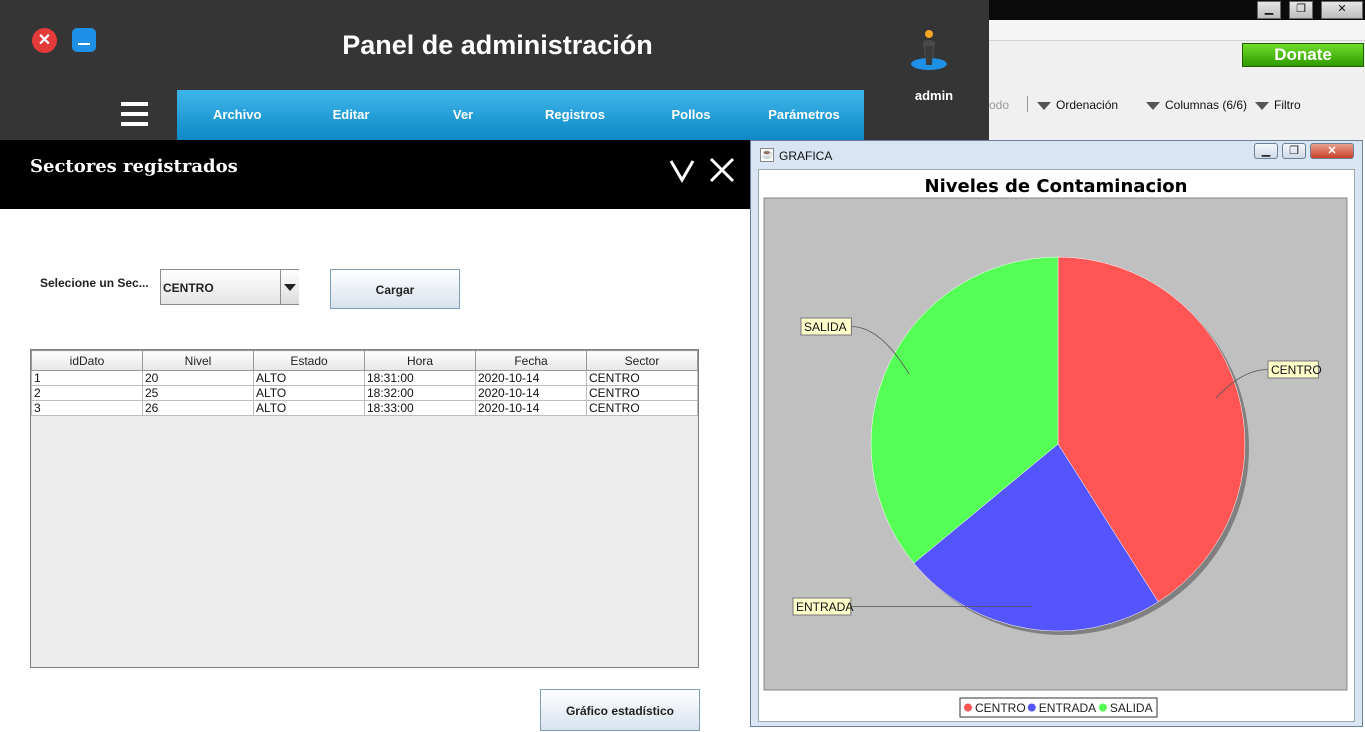 Image resolution: width=1365 pixels, height=732 pixels. I want to click on background-toolbar-strip, so click(1177, 30).